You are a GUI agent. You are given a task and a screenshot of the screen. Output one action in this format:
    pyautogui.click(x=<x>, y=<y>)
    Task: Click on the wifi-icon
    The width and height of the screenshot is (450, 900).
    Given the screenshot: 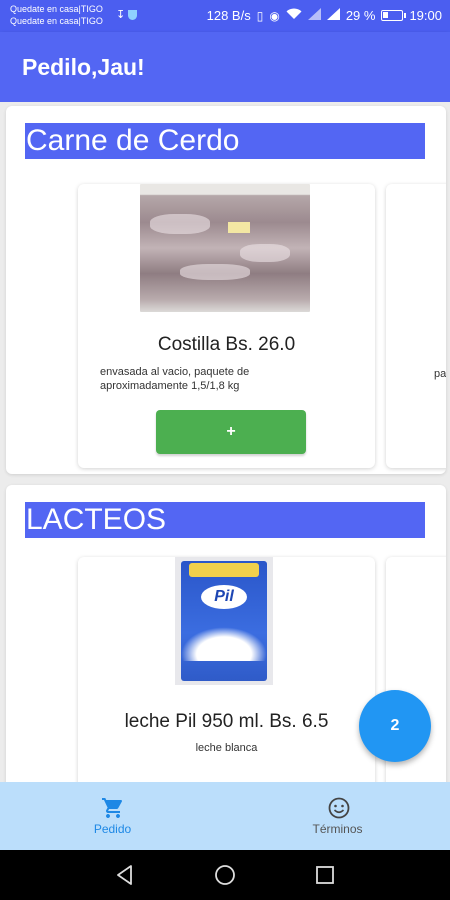 What is the action you would take?
    pyautogui.click(x=294, y=15)
    